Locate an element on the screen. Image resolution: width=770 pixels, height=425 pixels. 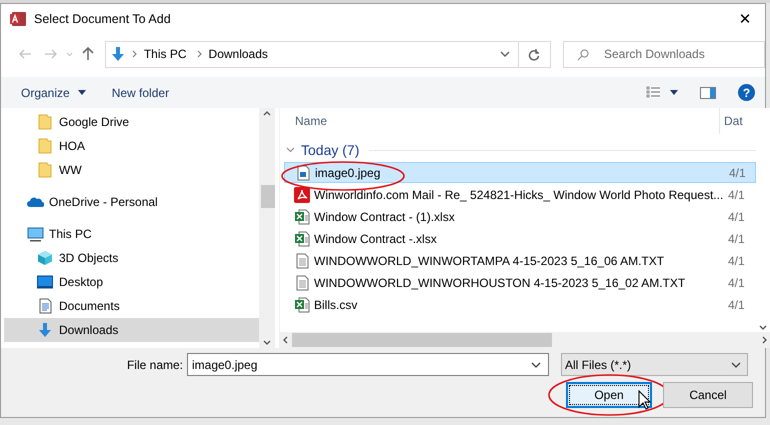
file-row: Bills.csv 4/1 is located at coordinates (520, 304).